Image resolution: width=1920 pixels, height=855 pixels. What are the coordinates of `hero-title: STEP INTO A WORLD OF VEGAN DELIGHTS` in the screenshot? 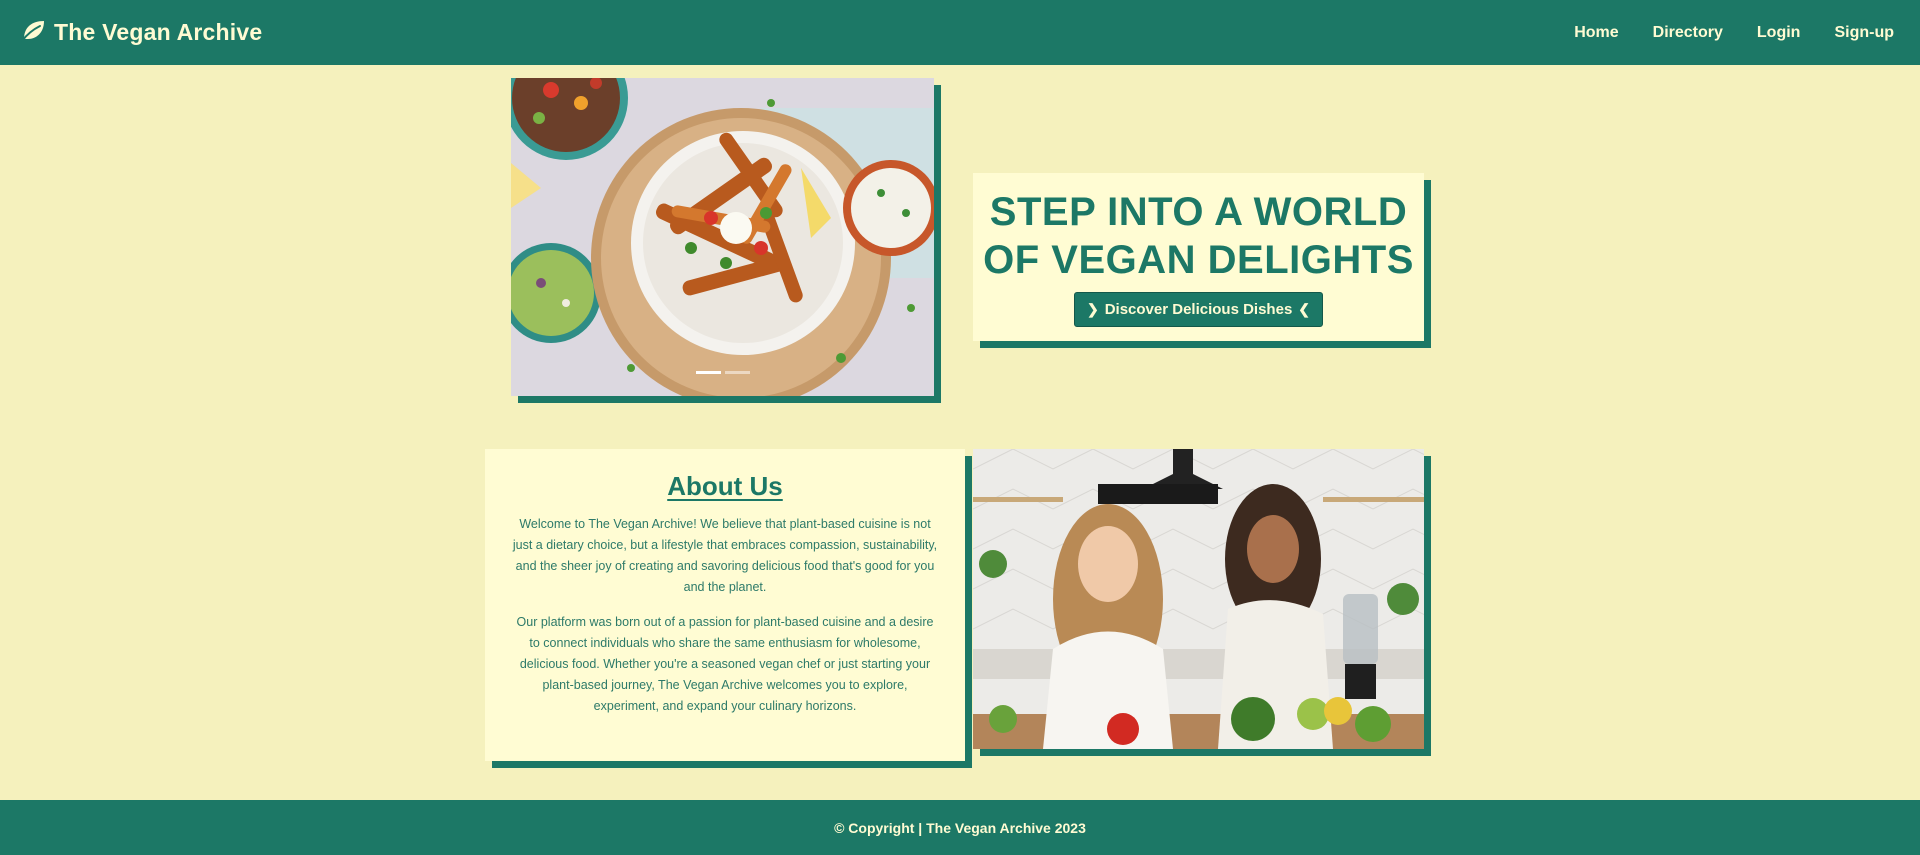 It's located at (1198, 236).